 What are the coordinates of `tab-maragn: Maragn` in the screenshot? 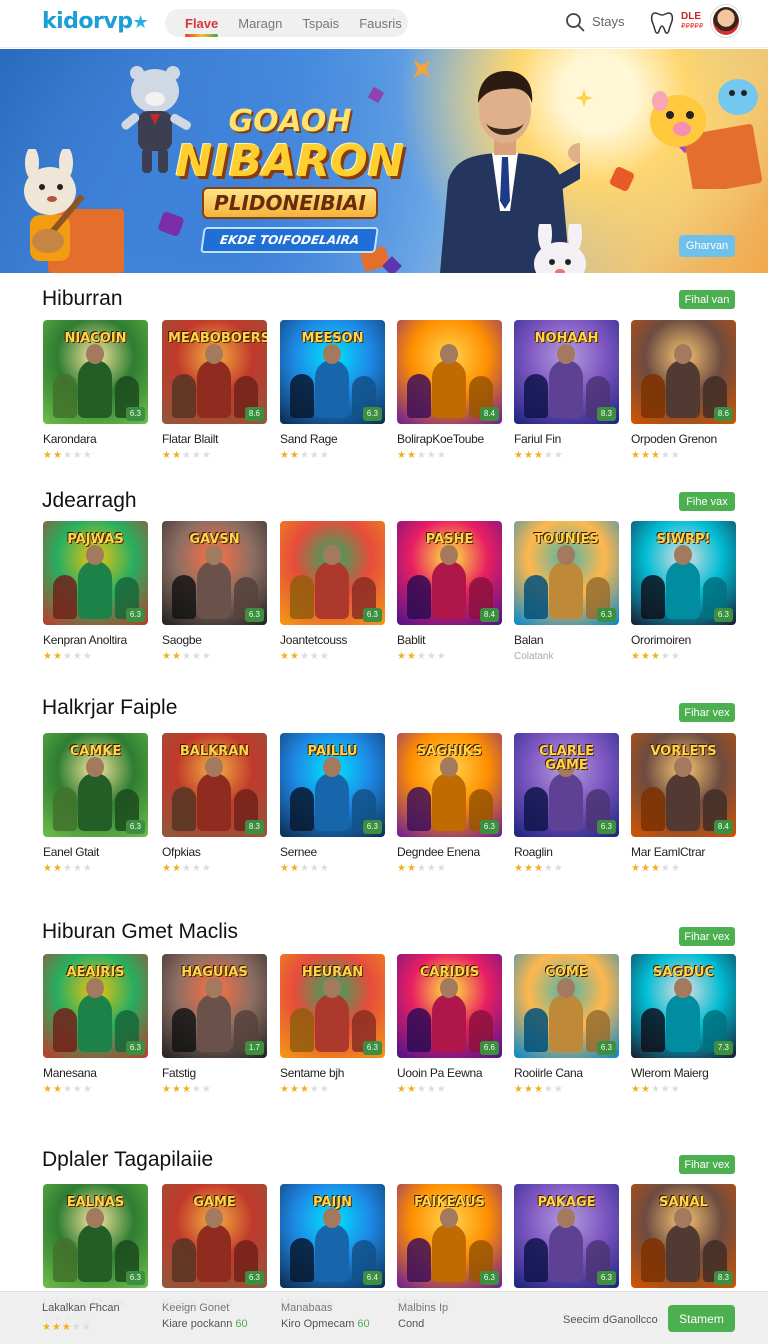 It's located at (260, 23).